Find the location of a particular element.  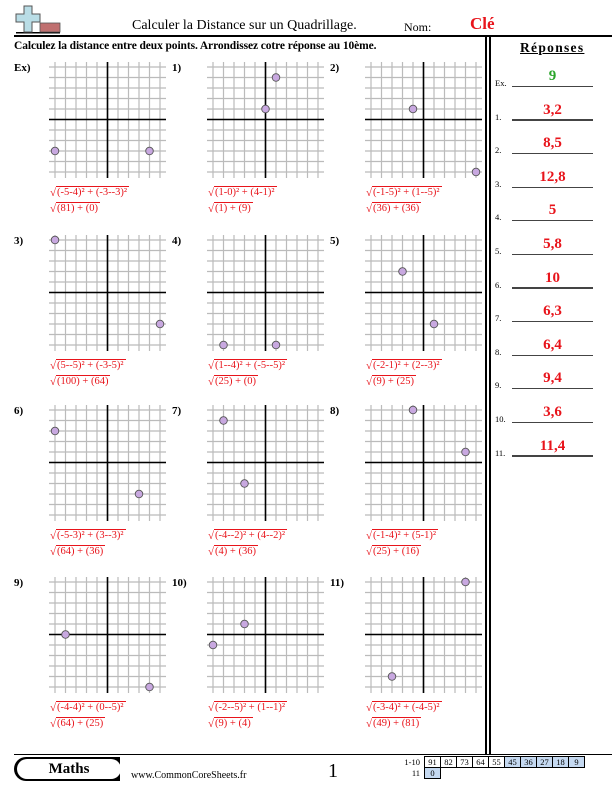

answer-number: 2. is located at coordinates (498, 150).